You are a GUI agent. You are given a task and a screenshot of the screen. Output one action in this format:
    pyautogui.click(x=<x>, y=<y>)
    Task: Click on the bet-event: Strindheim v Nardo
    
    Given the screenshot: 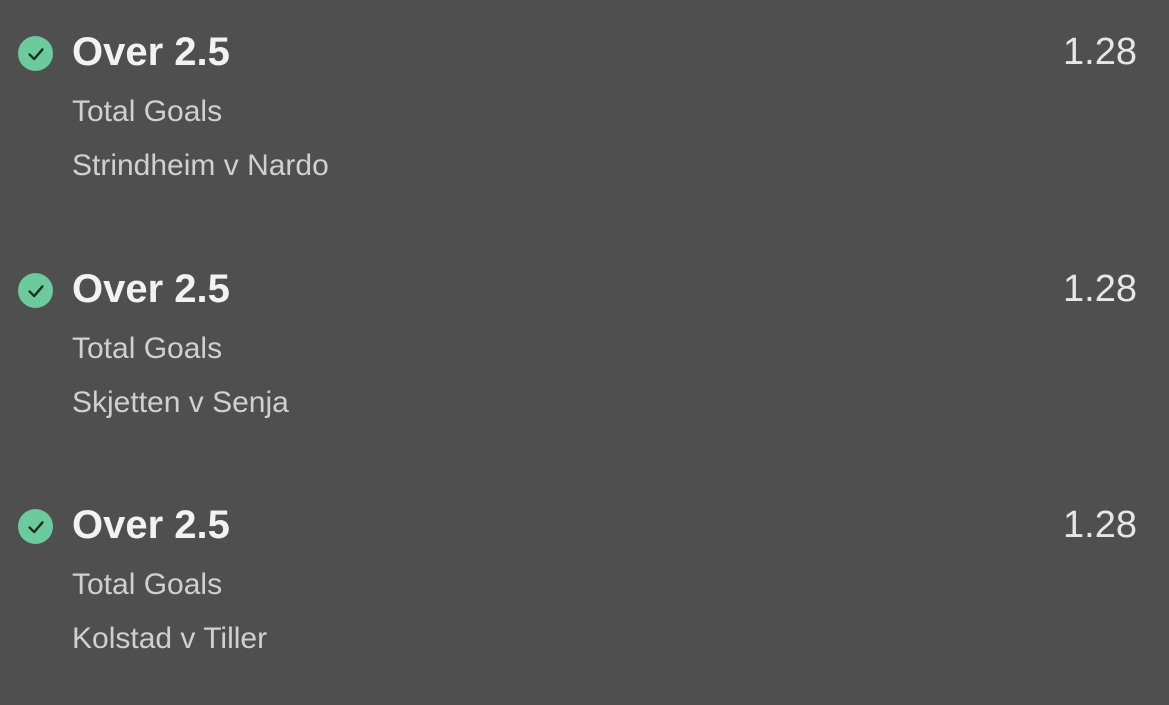 What is the action you would take?
    pyautogui.click(x=200, y=165)
    